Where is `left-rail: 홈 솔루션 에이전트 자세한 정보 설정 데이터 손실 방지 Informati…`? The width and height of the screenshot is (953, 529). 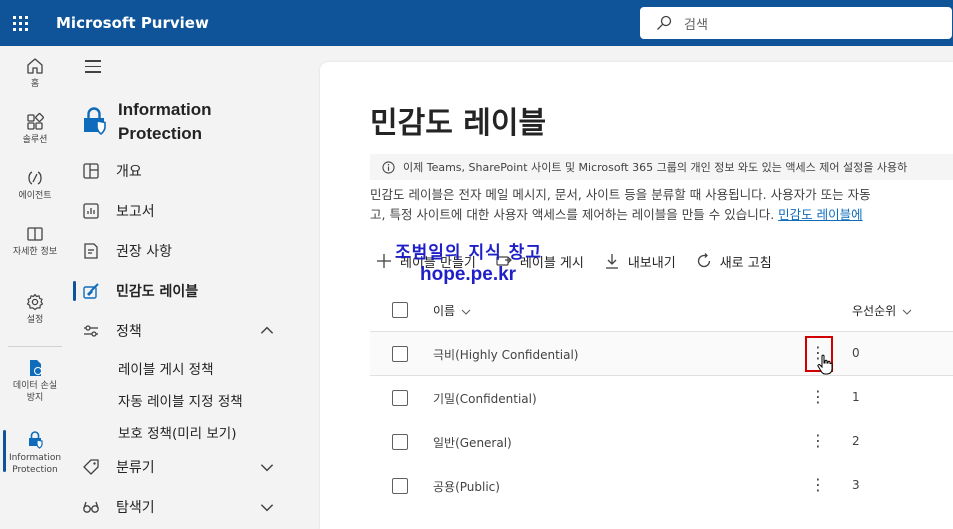 left-rail: 홈 솔루션 에이전트 자세한 정보 설정 데이터 손실 방지 Informati… is located at coordinates (35, 287).